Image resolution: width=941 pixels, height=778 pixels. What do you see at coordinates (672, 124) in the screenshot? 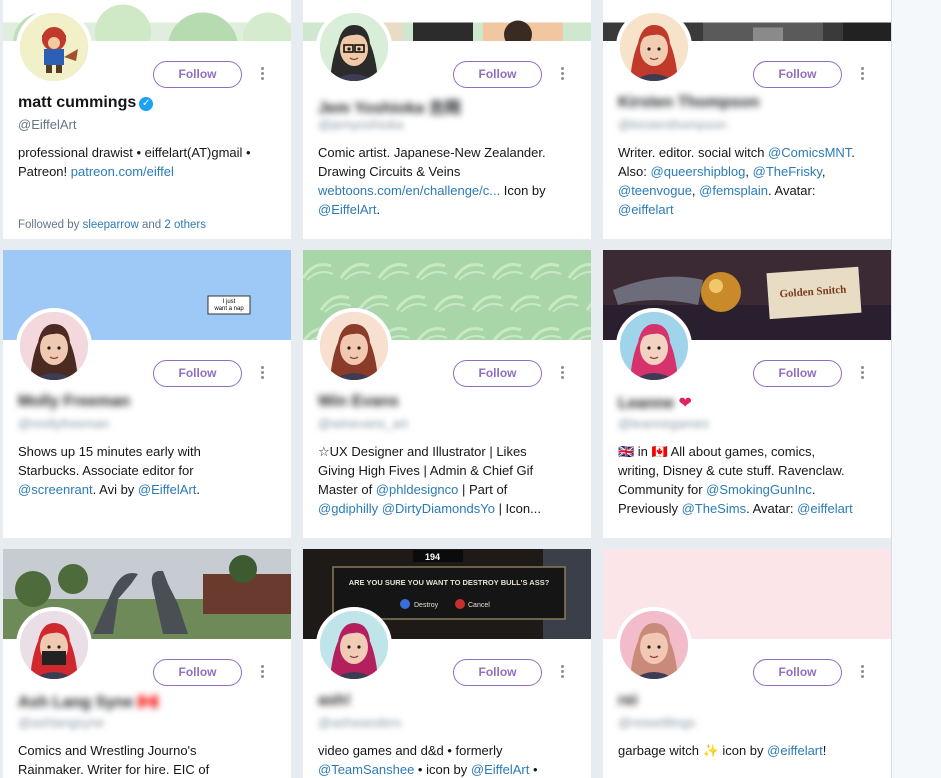
I see `profile-handle: @kirstenthompson` at bounding box center [672, 124].